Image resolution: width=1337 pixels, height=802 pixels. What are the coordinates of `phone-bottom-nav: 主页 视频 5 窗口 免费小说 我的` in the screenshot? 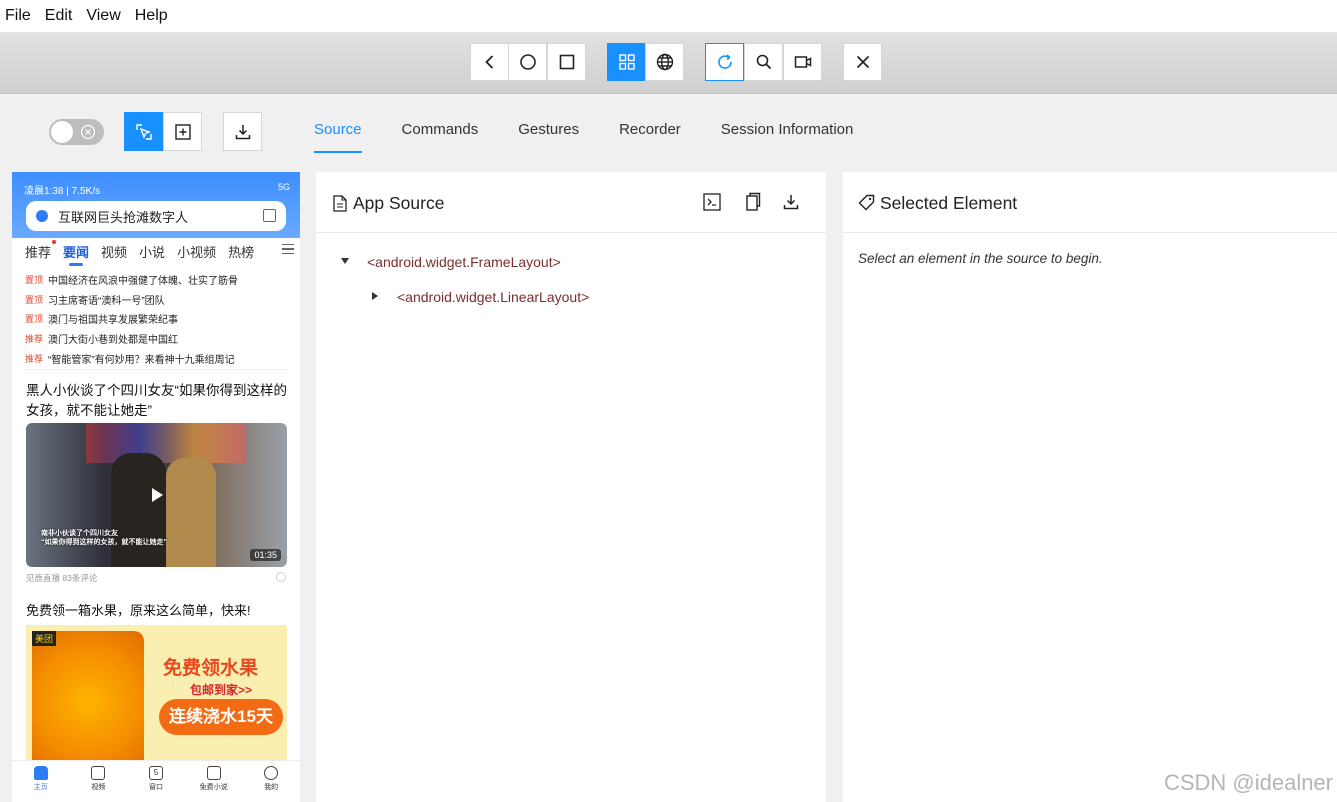 It's located at (156, 781).